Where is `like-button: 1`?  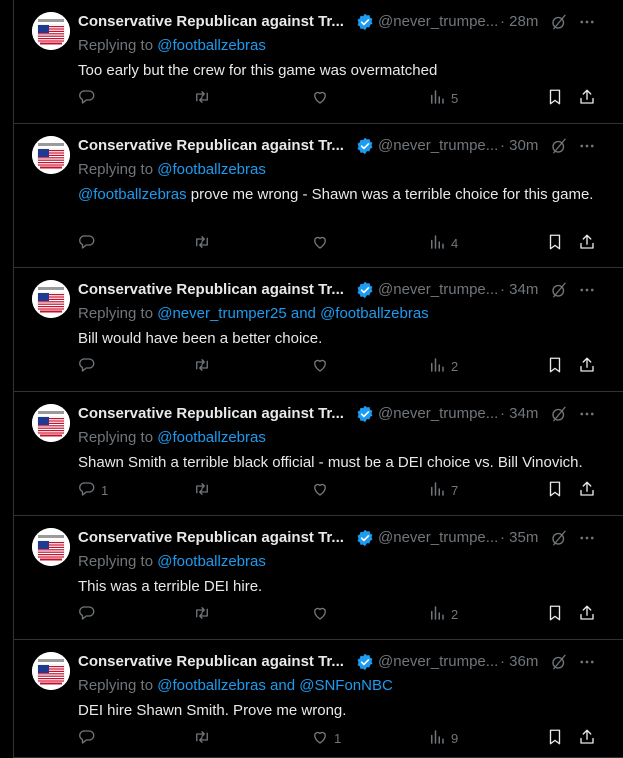 like-button: 1 is located at coordinates (326, 738).